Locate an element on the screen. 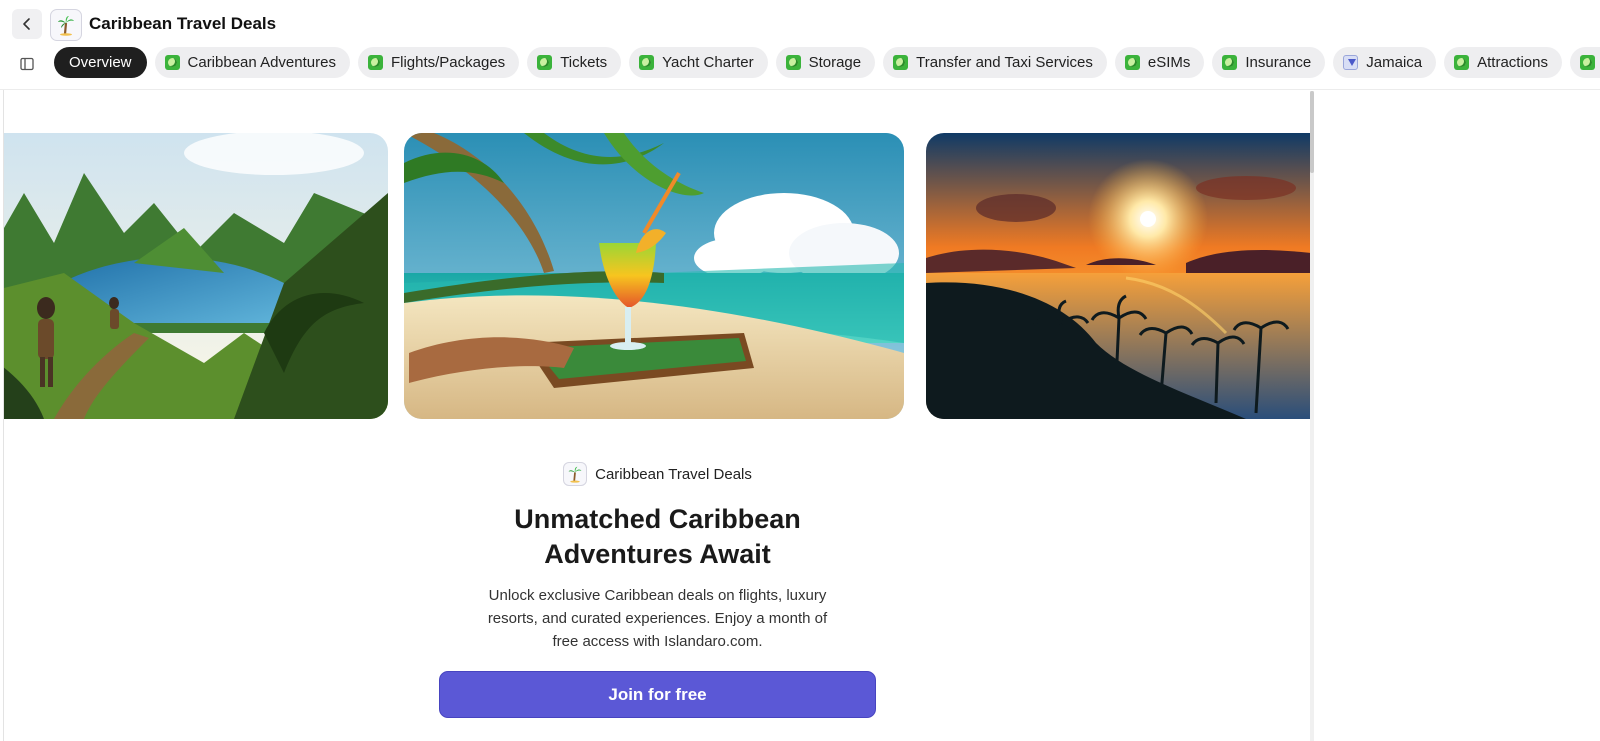 The height and width of the screenshot is (741, 1600). tab-insurance: Insurance is located at coordinates (1269, 62).